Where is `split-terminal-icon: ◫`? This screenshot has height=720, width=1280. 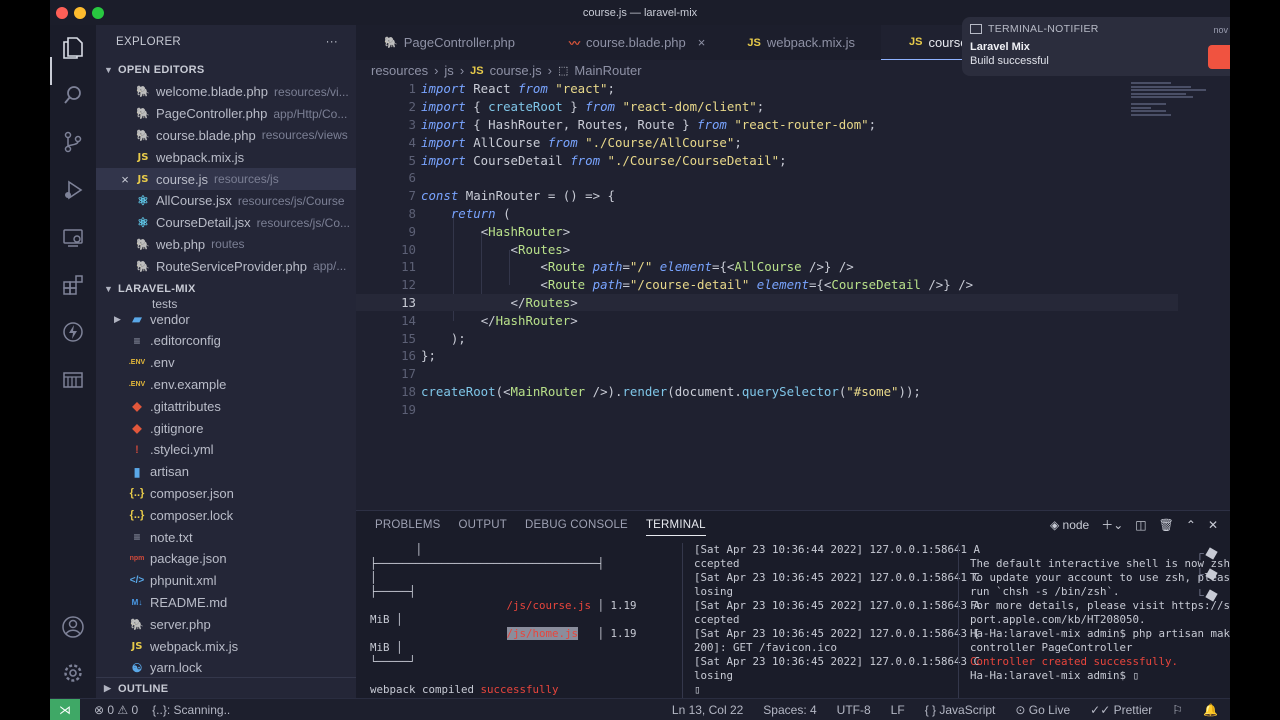 split-terminal-icon: ◫ is located at coordinates (1140, 525).